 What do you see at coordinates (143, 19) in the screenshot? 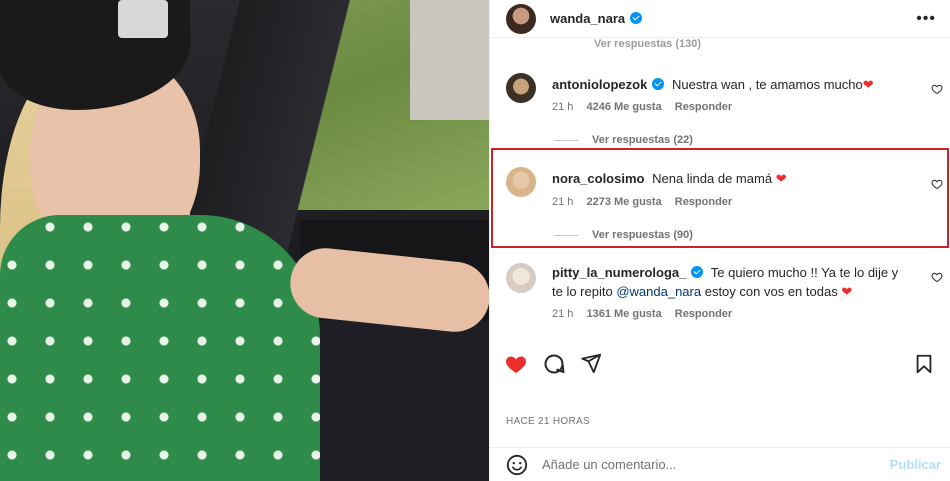
I see `beanie-patch` at bounding box center [143, 19].